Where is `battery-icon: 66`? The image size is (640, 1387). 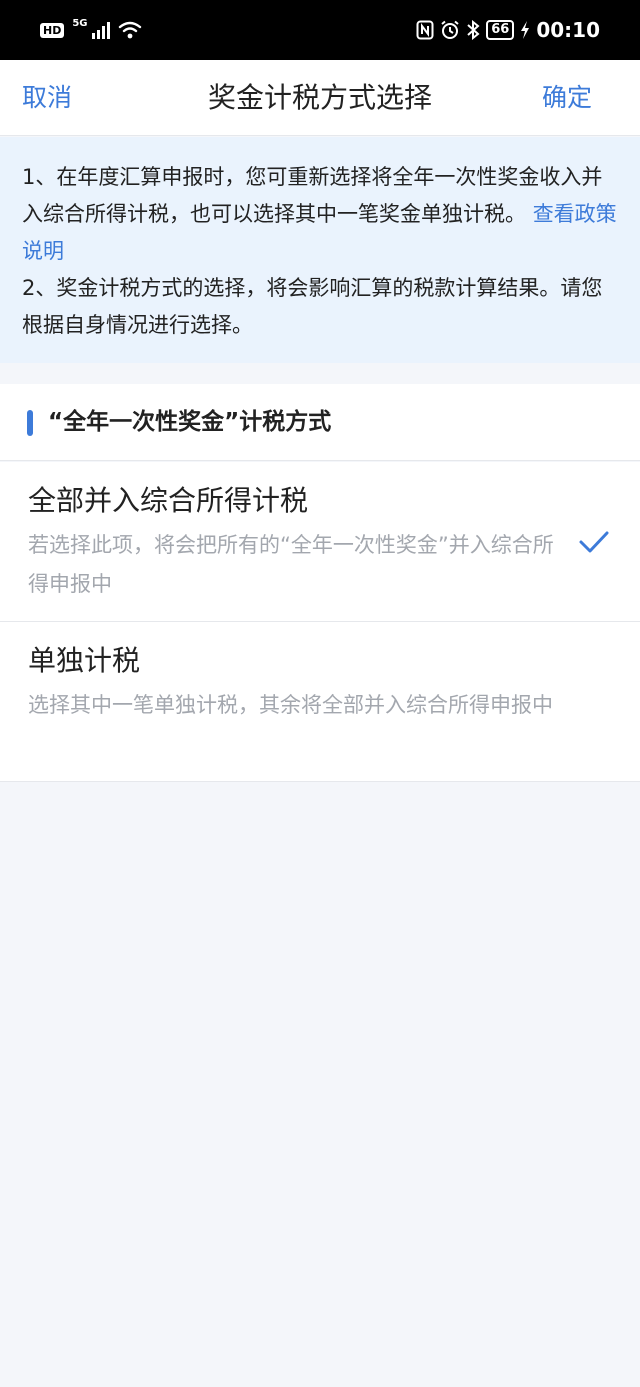
battery-icon: 66 is located at coordinates (500, 30).